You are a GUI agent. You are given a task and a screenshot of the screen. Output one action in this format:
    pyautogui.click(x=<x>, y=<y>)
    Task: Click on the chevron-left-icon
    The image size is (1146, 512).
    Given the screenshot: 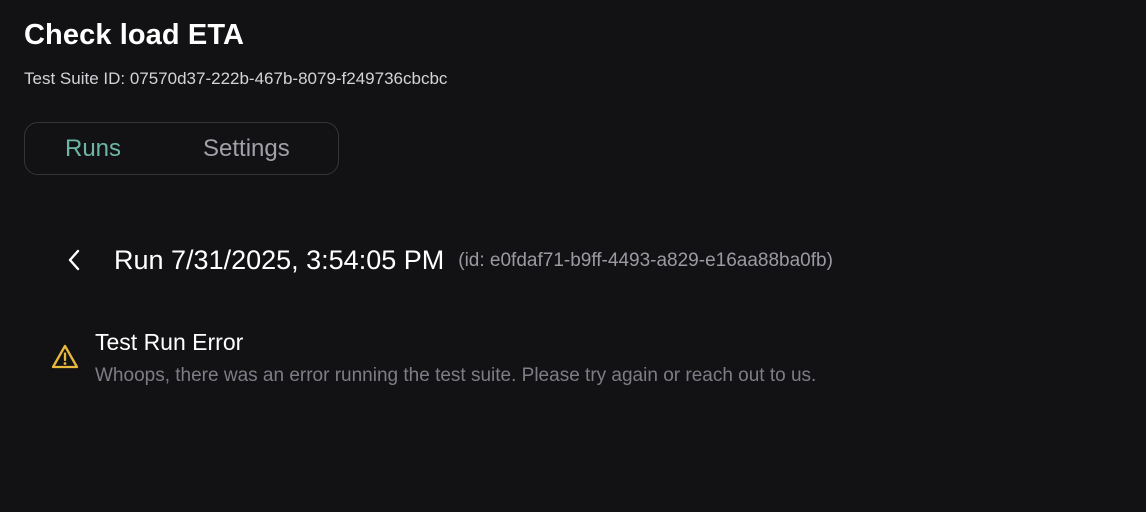 What is the action you would take?
    pyautogui.click(x=74, y=260)
    